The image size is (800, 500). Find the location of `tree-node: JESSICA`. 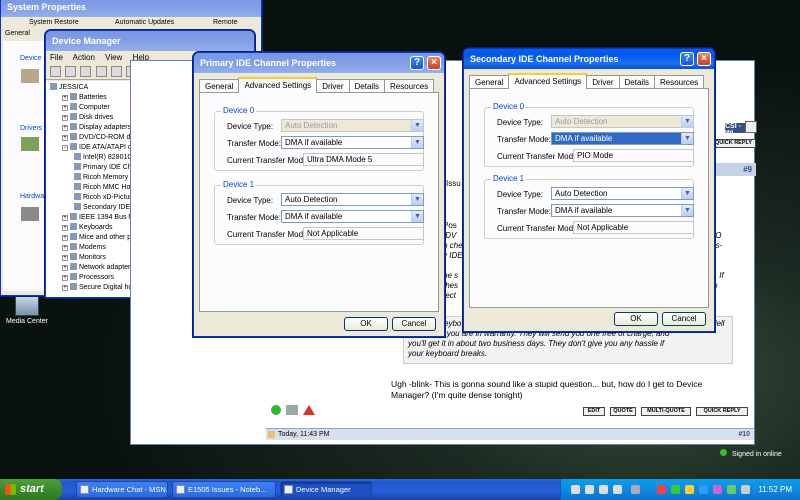

tree-node: JESSICA is located at coordinates (69, 87).